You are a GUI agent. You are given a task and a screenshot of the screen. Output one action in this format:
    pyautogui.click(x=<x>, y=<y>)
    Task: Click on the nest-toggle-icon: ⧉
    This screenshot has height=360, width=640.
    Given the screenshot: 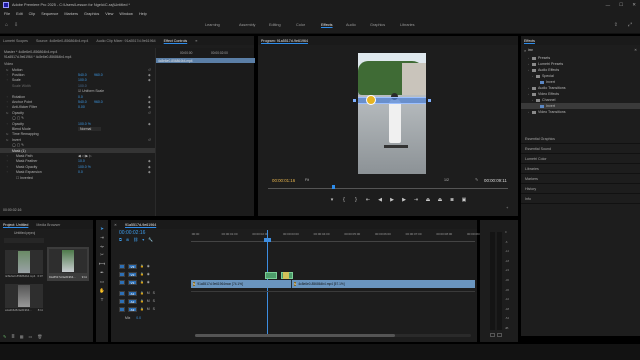 What is the action you would take?
    pyautogui.click(x=120, y=239)
    